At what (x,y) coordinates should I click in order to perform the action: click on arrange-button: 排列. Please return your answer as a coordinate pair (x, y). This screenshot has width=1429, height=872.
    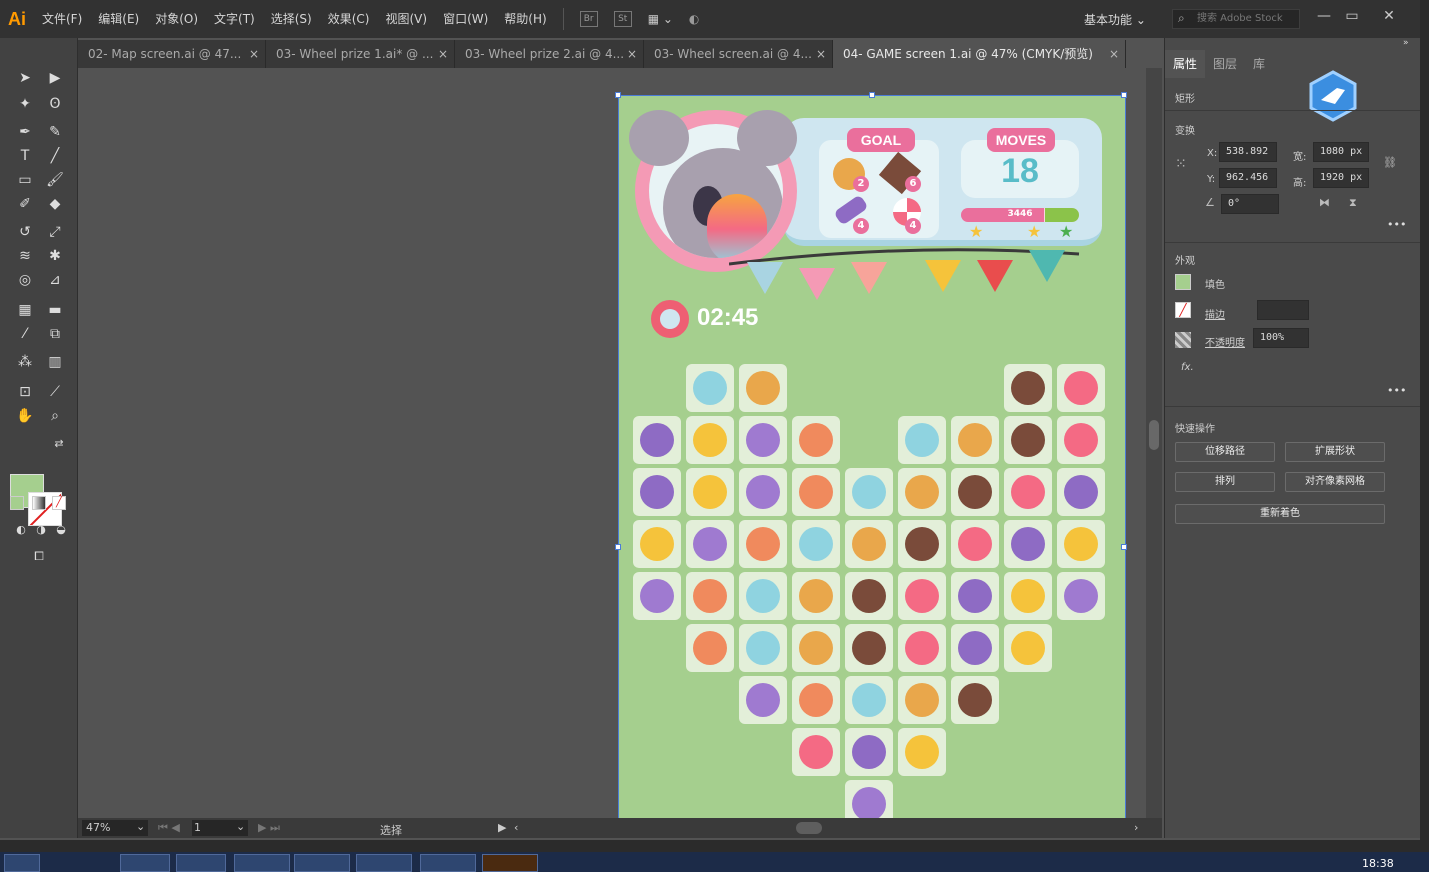
    Looking at the image, I should click on (1225, 482).